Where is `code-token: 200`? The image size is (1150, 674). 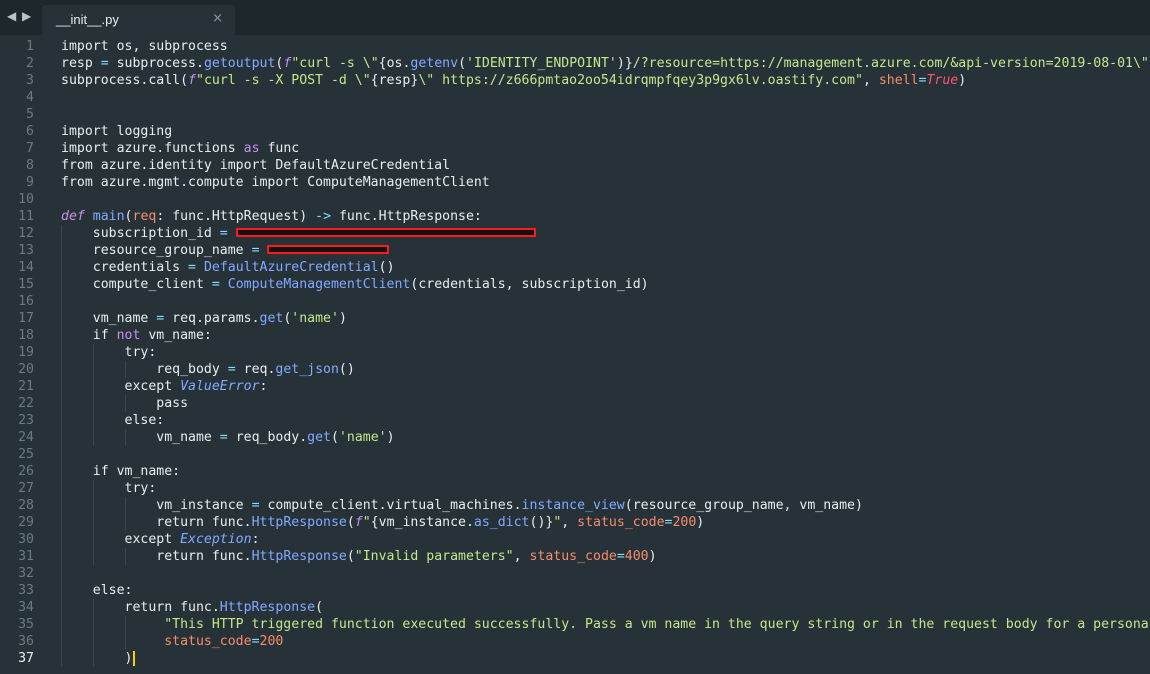
code-token: 200 is located at coordinates (684, 522).